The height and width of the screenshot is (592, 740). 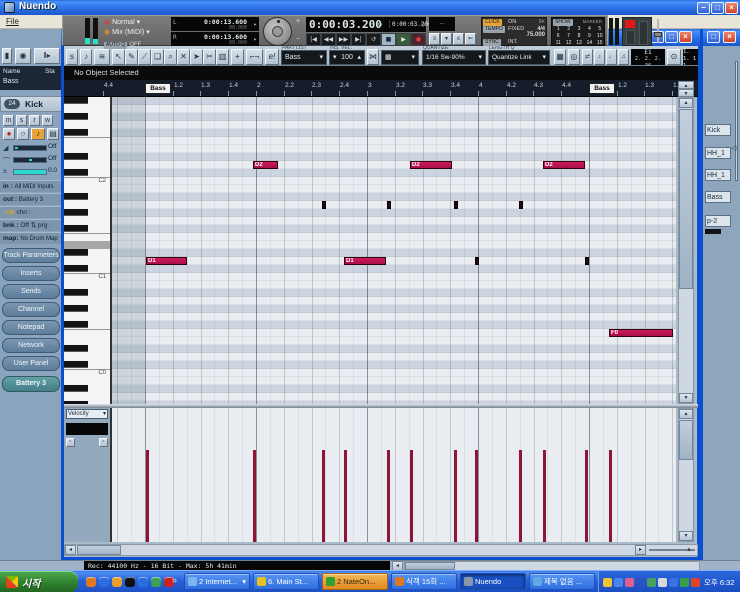 I want to click on step-input-icon: ▦, so click(x=560, y=57).